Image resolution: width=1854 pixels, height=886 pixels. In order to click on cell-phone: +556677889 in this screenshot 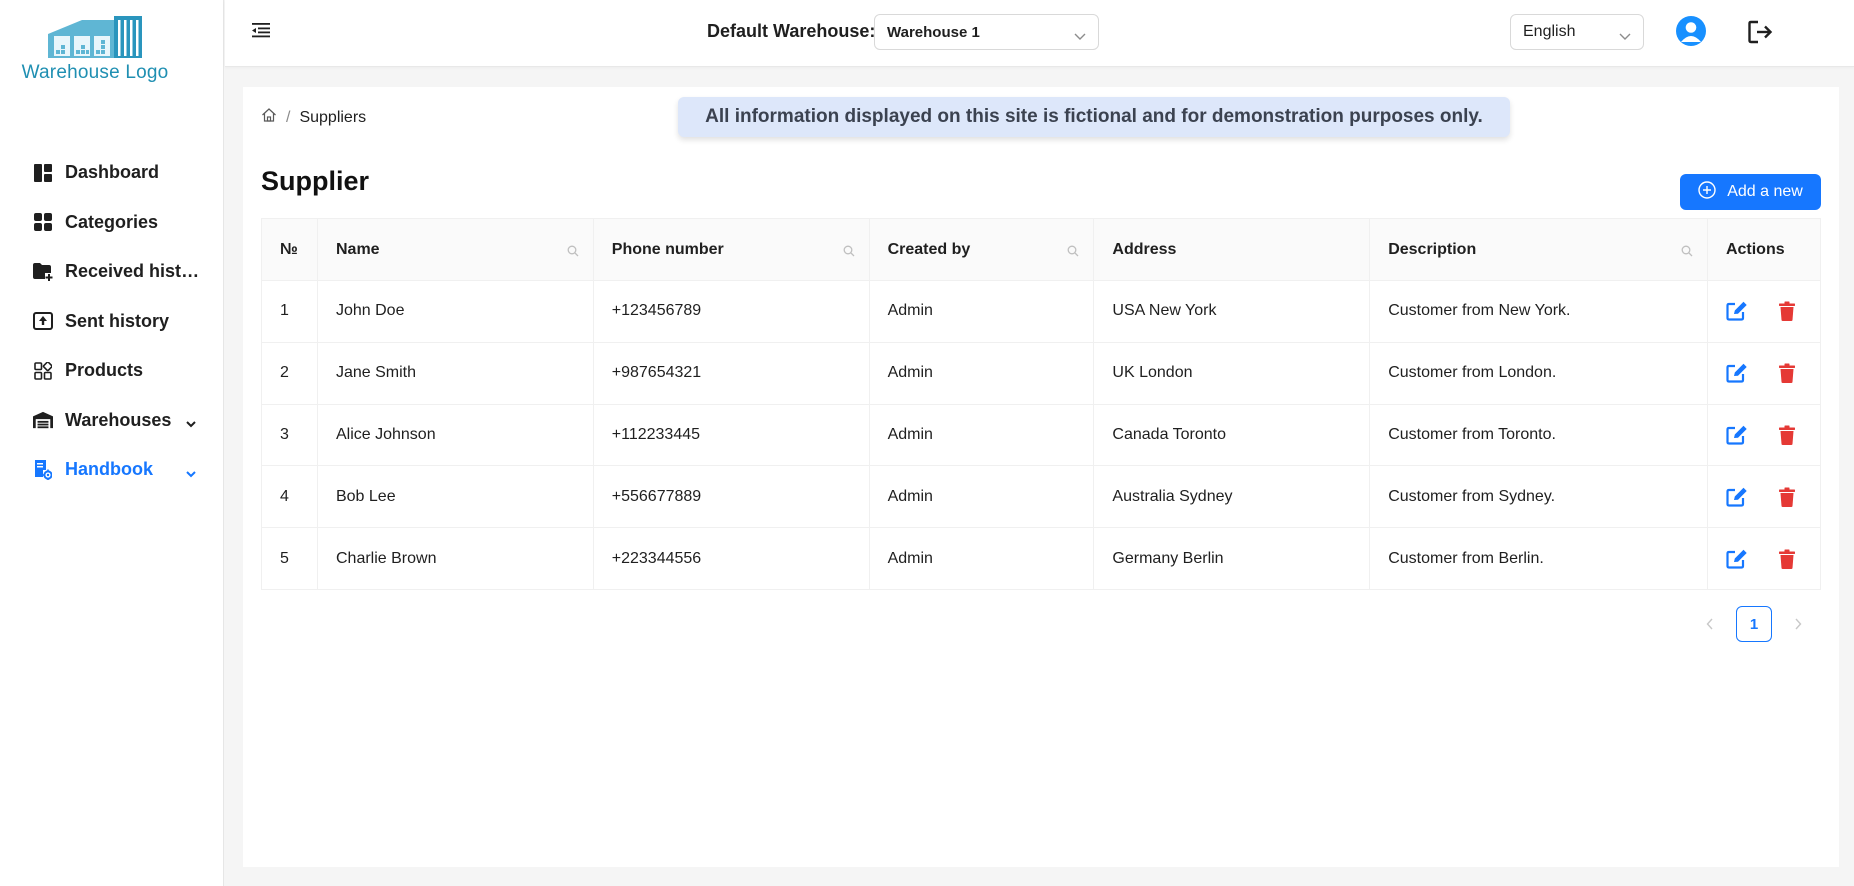, I will do `click(731, 497)`.